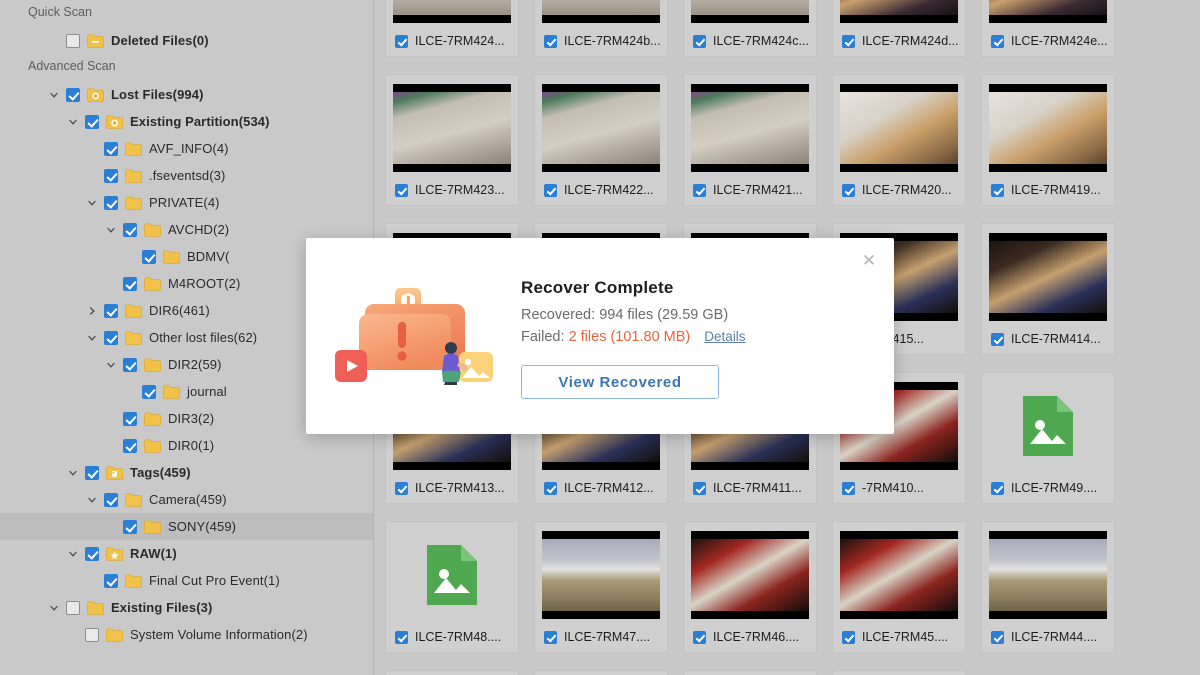  I want to click on tree-item: DIR0(1), so click(186, 445).